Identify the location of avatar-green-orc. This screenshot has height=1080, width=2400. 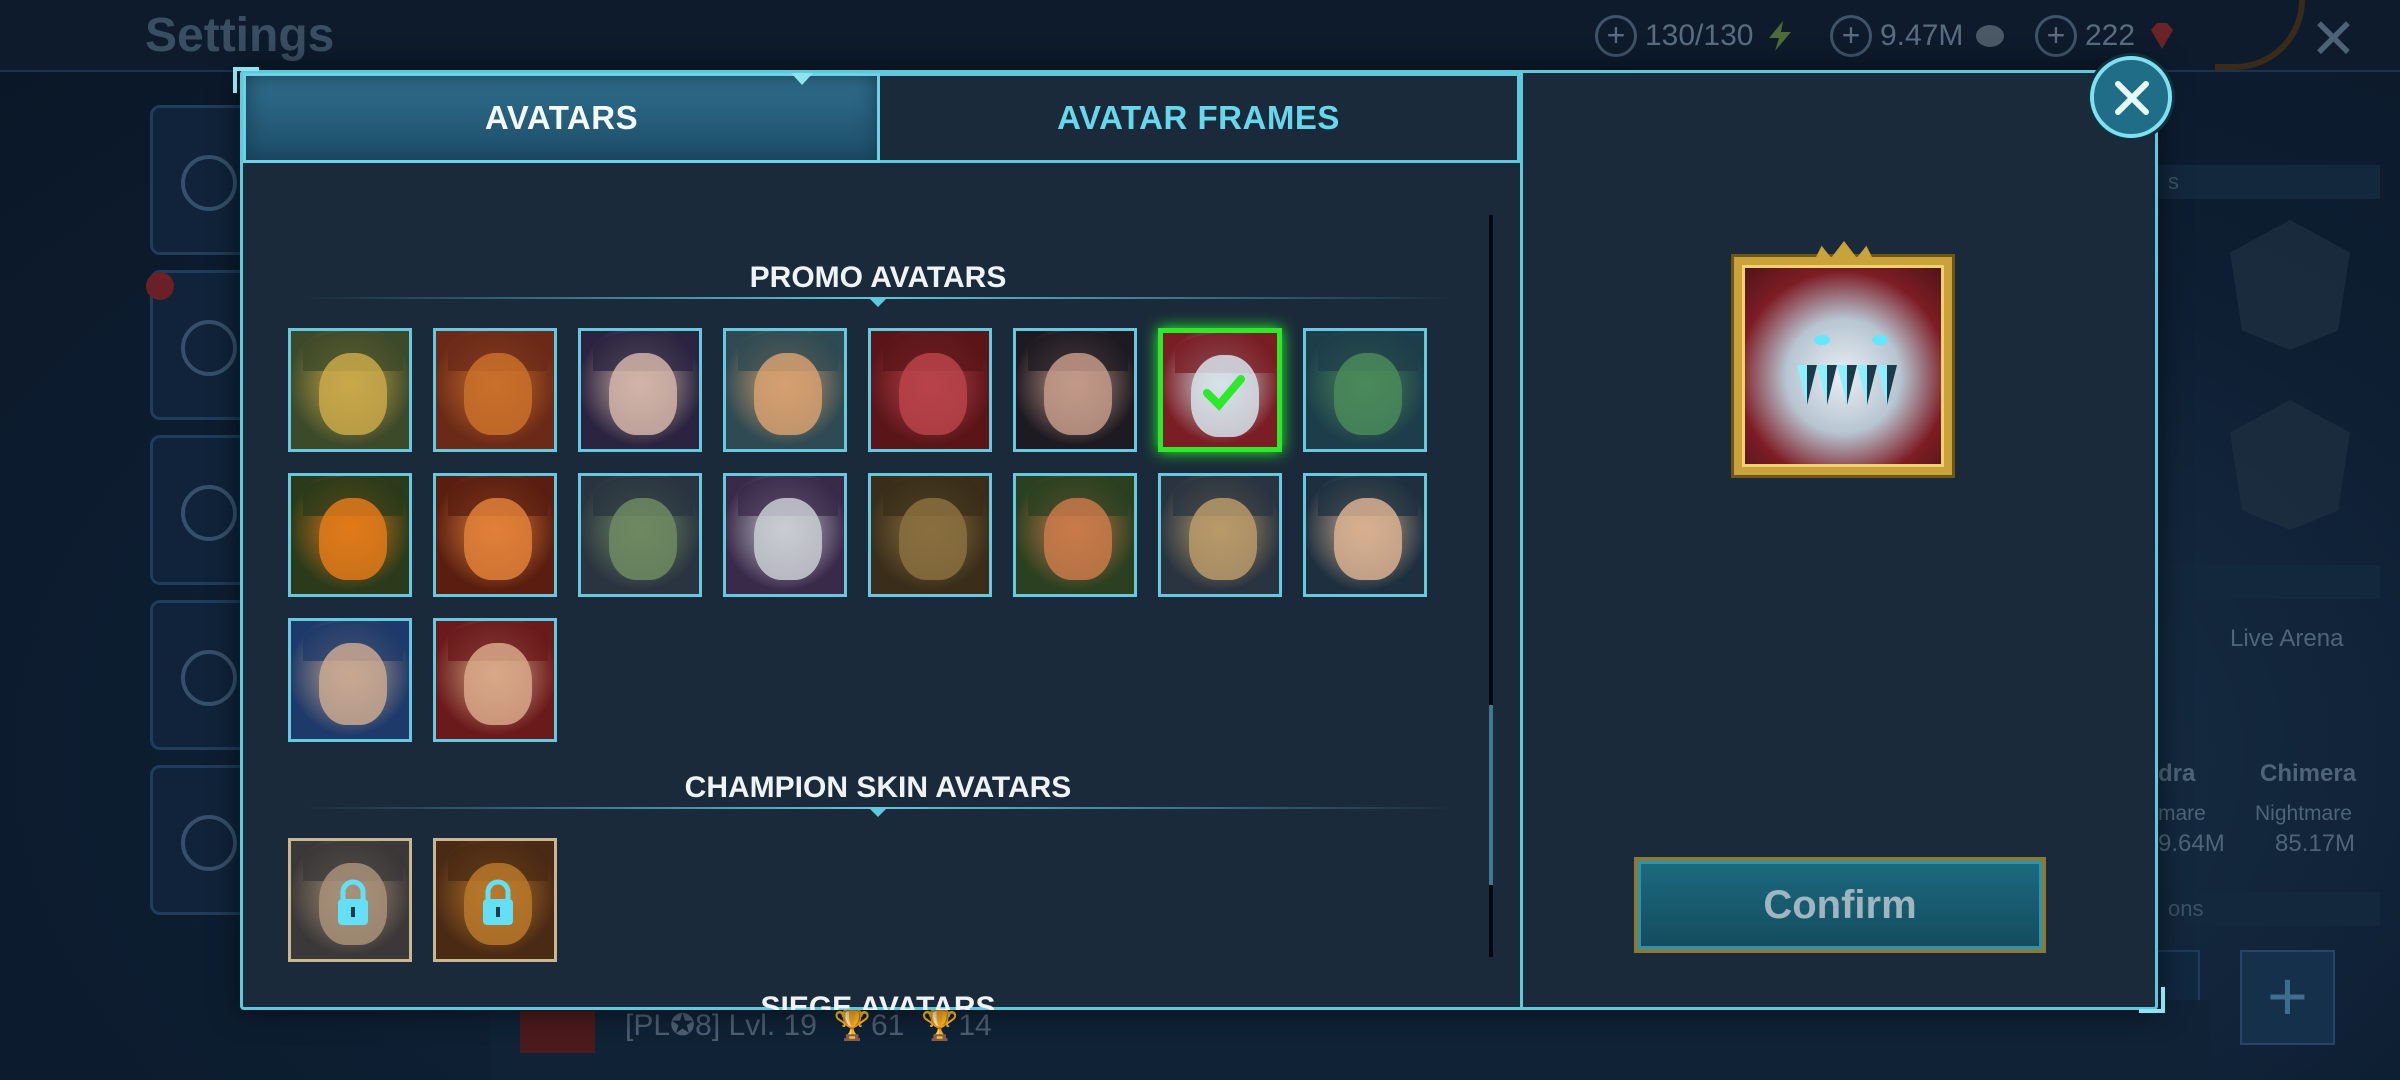
(640, 535).